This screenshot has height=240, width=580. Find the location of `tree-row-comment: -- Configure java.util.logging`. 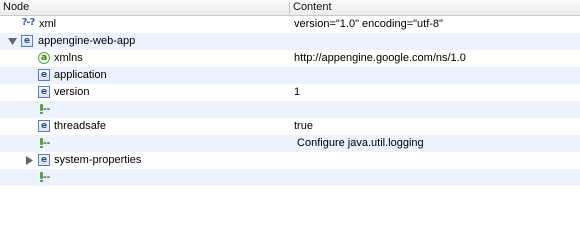

tree-row-comment: -- Configure java.util.logging is located at coordinates (290, 143).